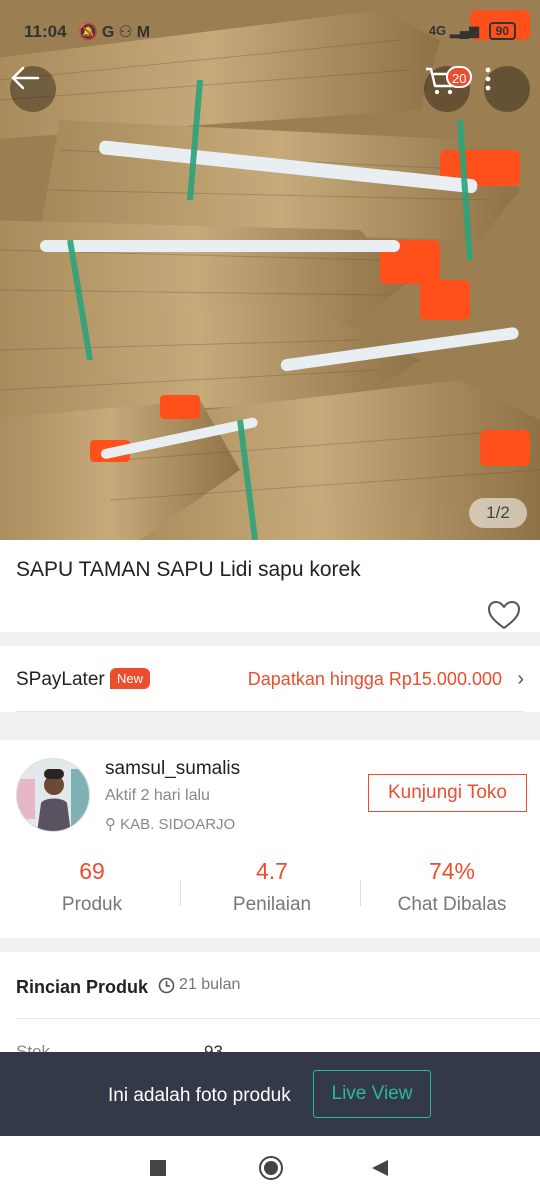  I want to click on stat-label: Penilaian, so click(272, 904).